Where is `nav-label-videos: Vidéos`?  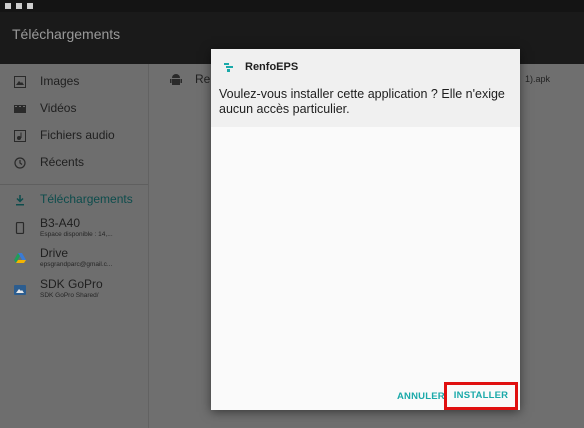 nav-label-videos: Vidéos is located at coordinates (58, 108).